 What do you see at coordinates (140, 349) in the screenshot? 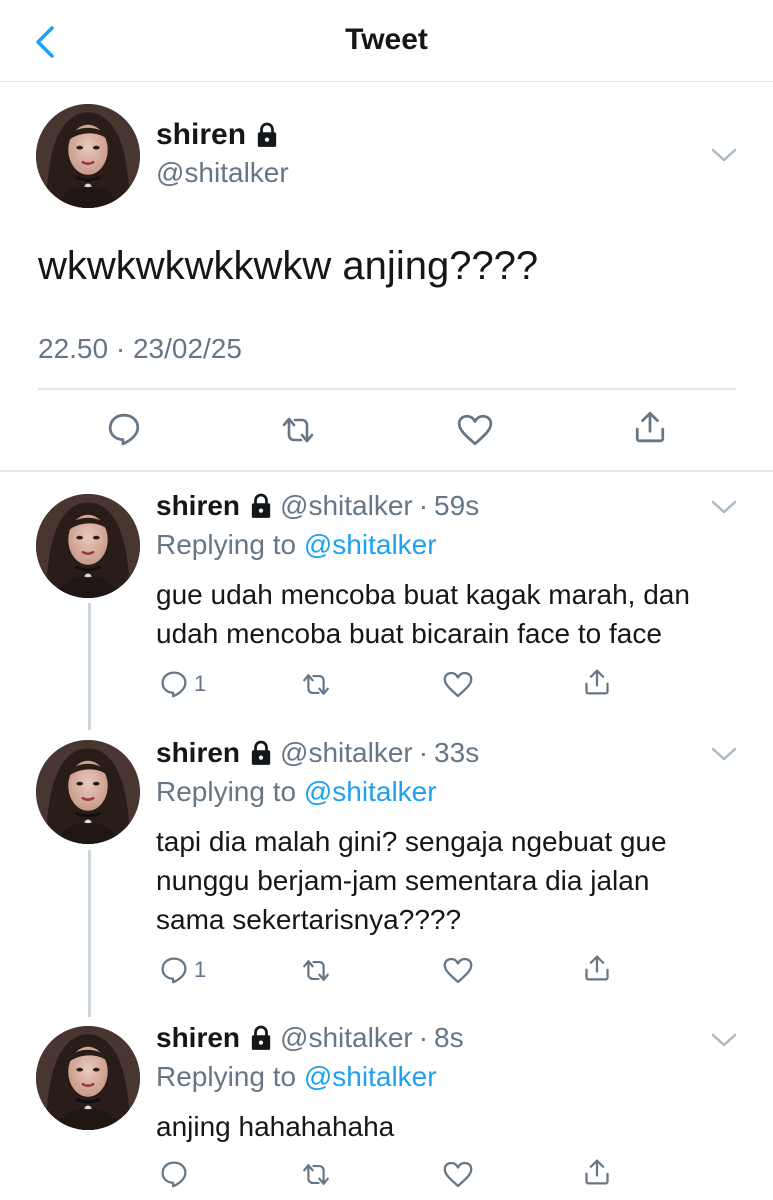
I see `tweet-timestamp: 22.50 · 23/02/25` at bounding box center [140, 349].